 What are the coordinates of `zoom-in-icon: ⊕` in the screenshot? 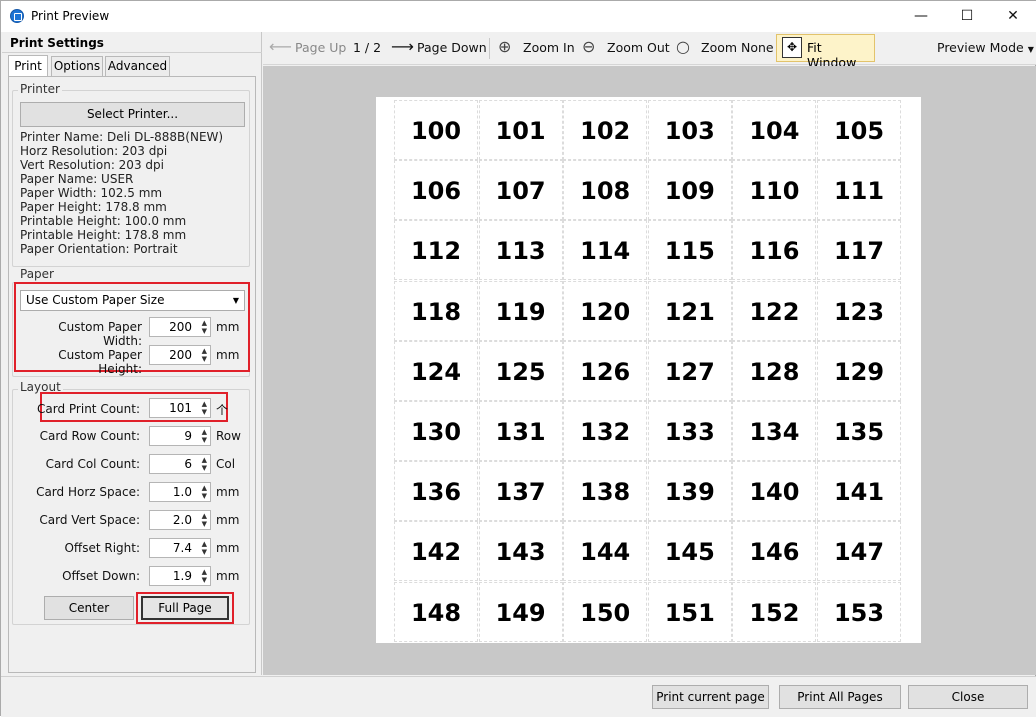 It's located at (504, 46).